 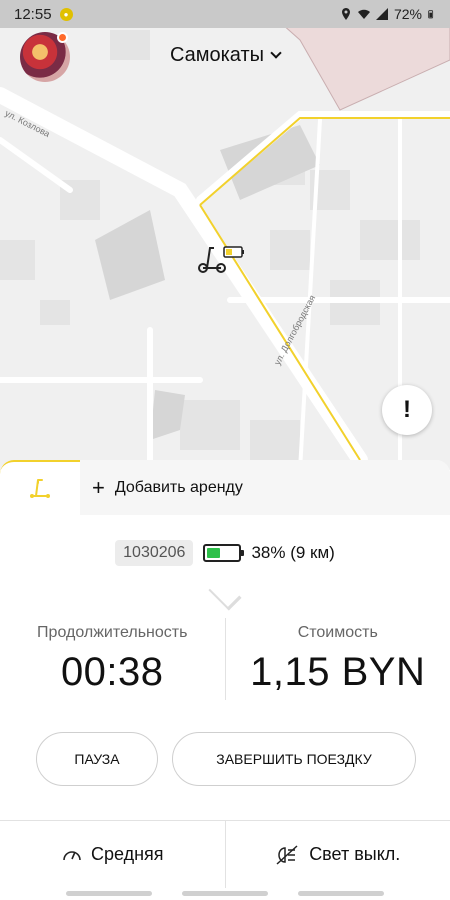 What do you see at coordinates (178, 487) in the screenshot?
I see `add-rental-label: Добавить аренду` at bounding box center [178, 487].